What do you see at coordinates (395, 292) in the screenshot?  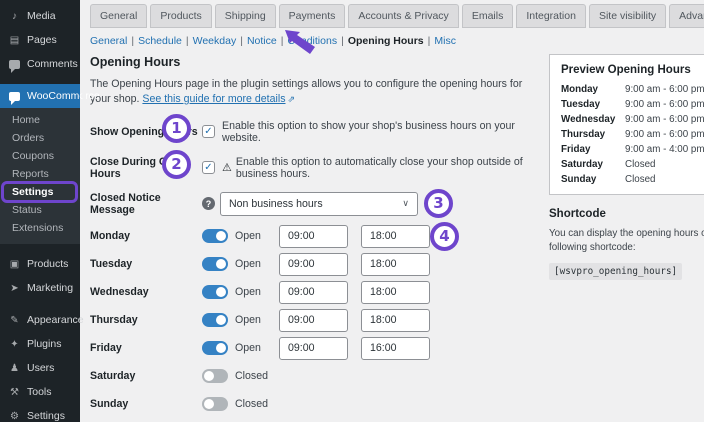 I see `wednesday-end-time` at bounding box center [395, 292].